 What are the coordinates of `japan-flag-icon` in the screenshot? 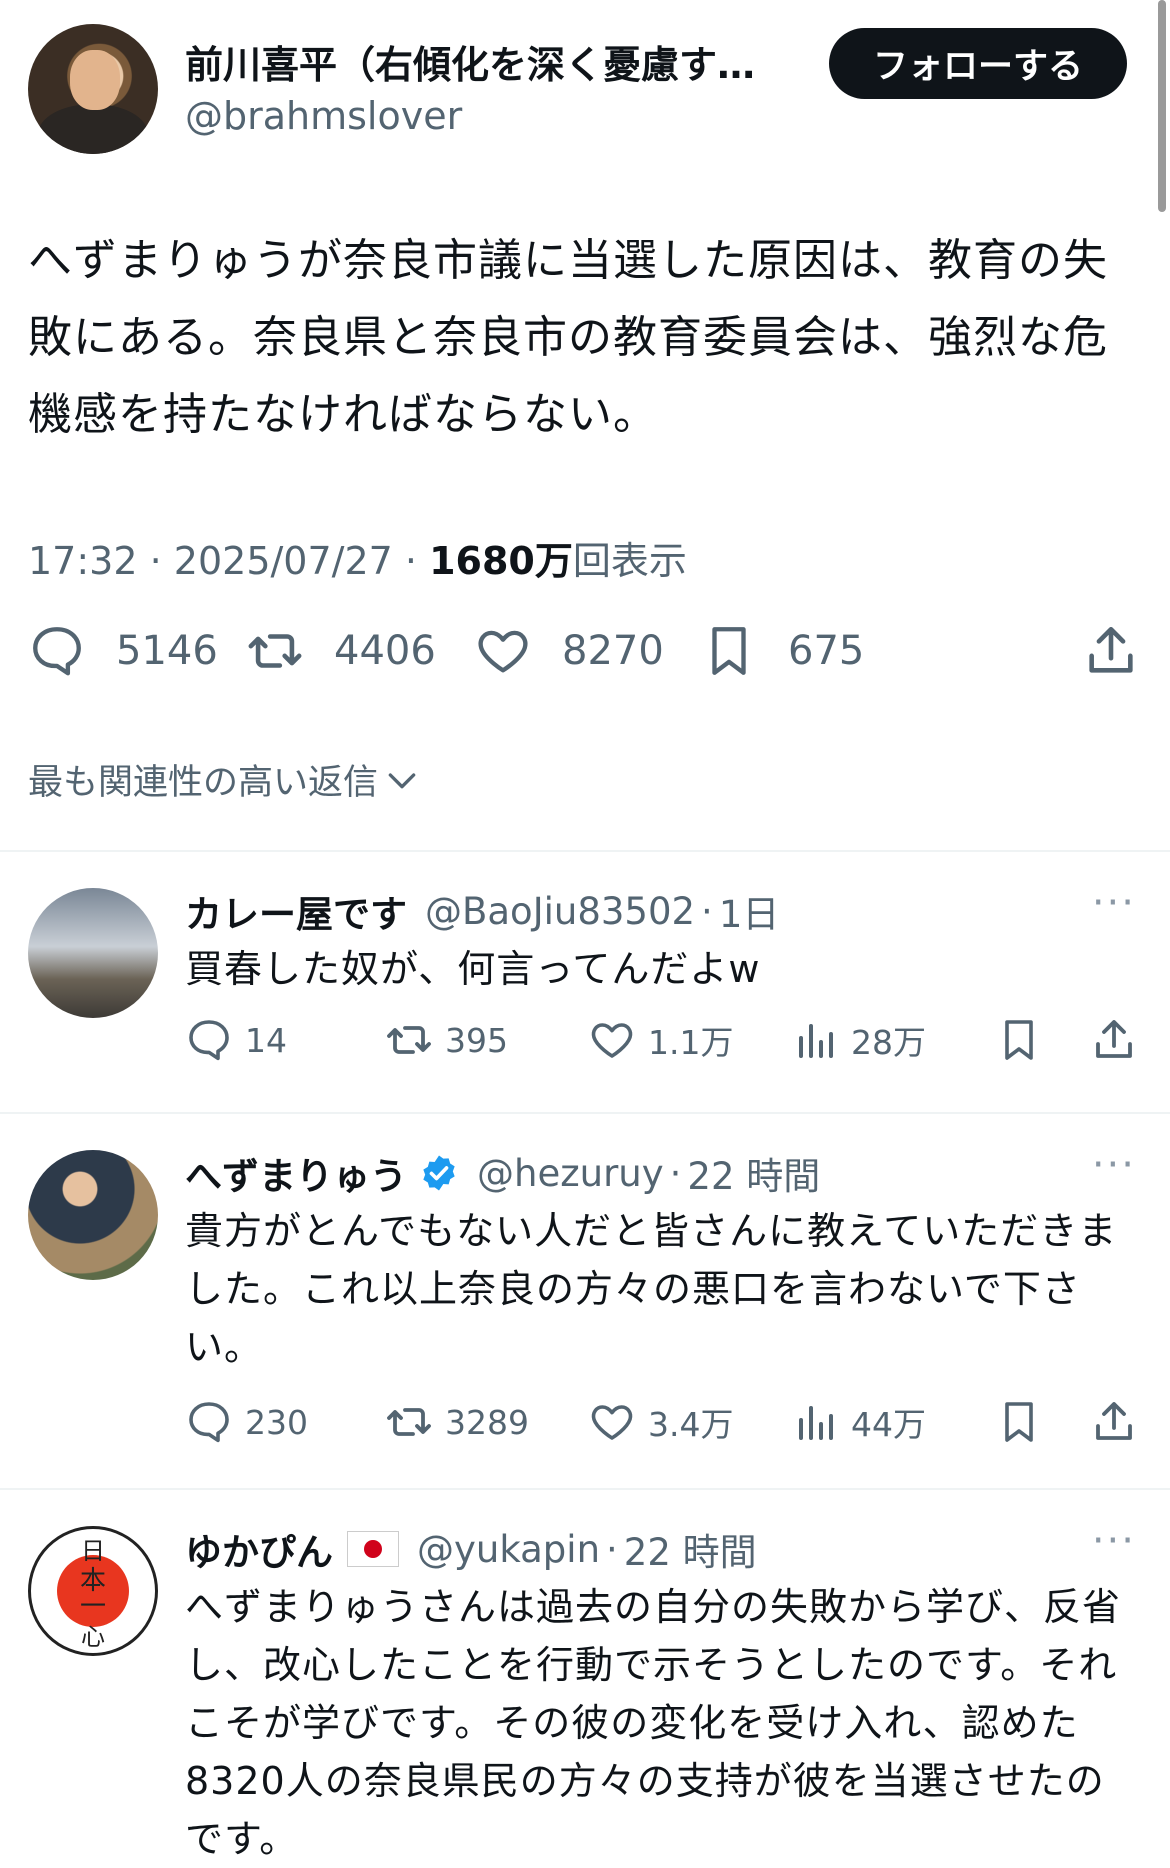 It's located at (373, 1549).